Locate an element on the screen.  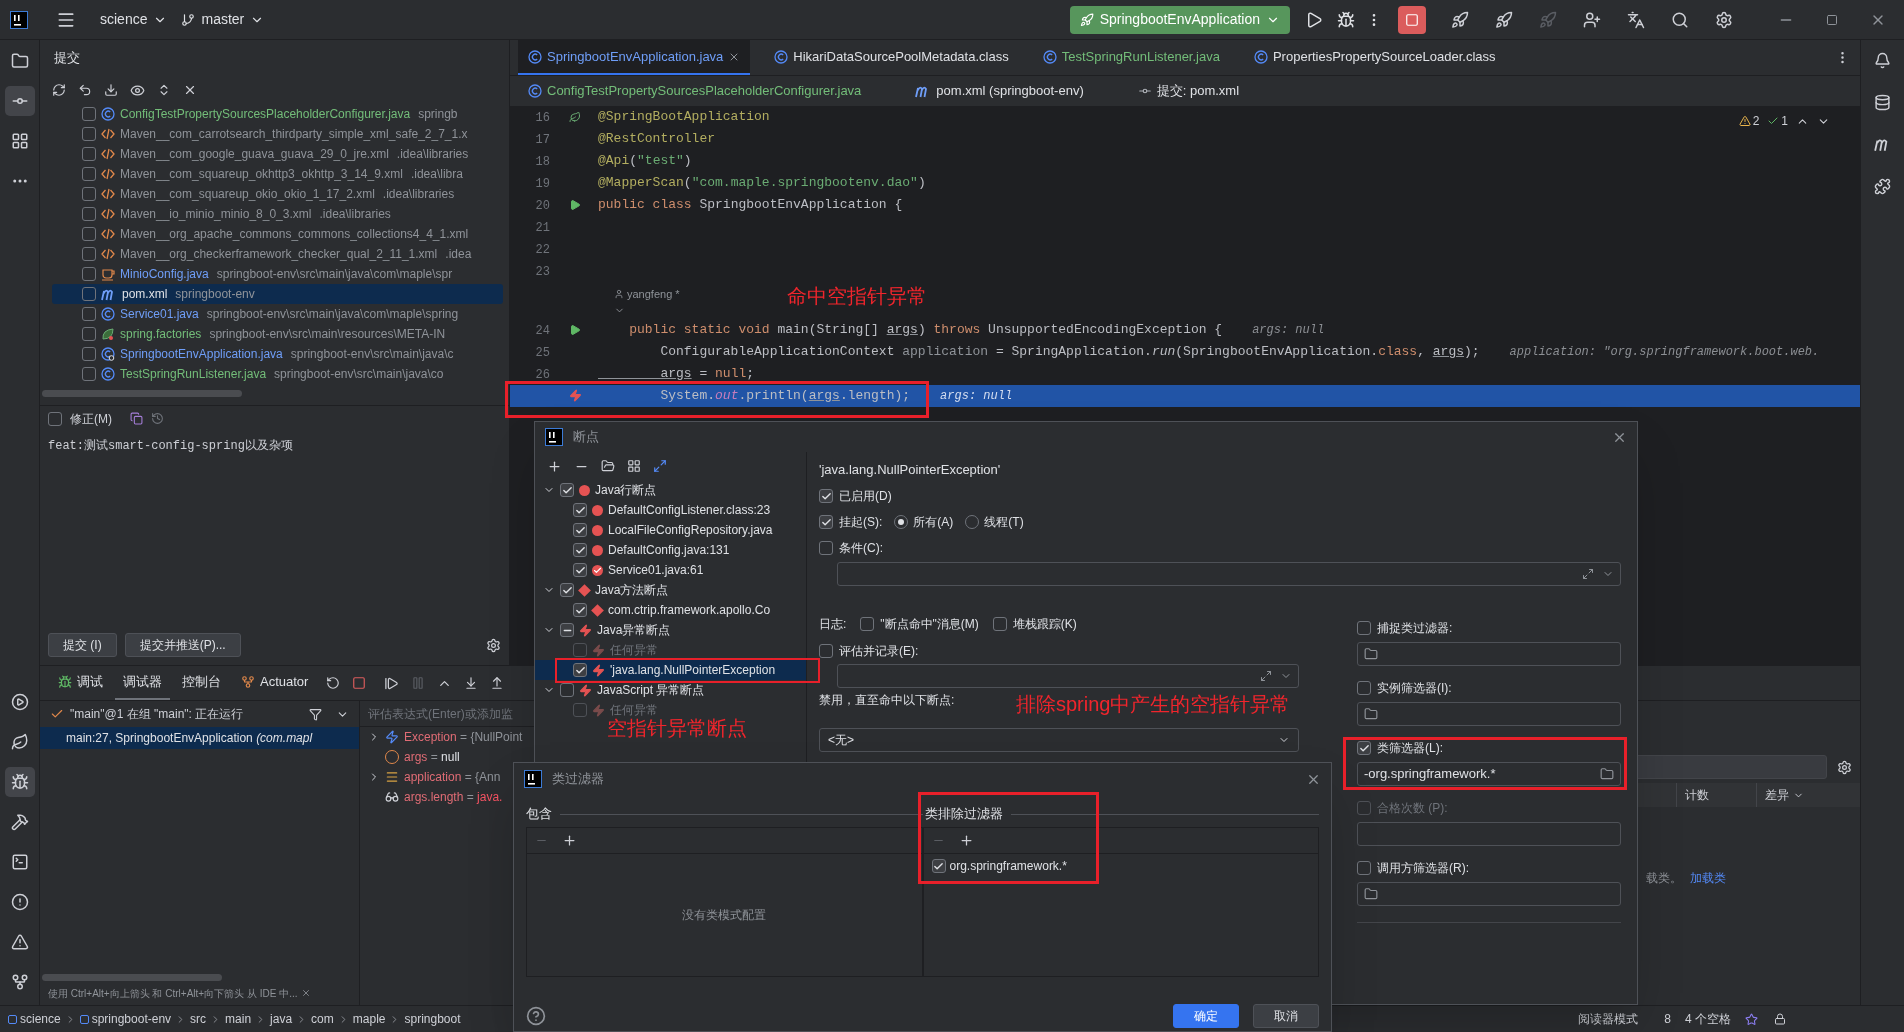
file-row: Maven__org_checkerframework_checker_qual_2_11_1.xml .idea is located at coordinates (277, 254).